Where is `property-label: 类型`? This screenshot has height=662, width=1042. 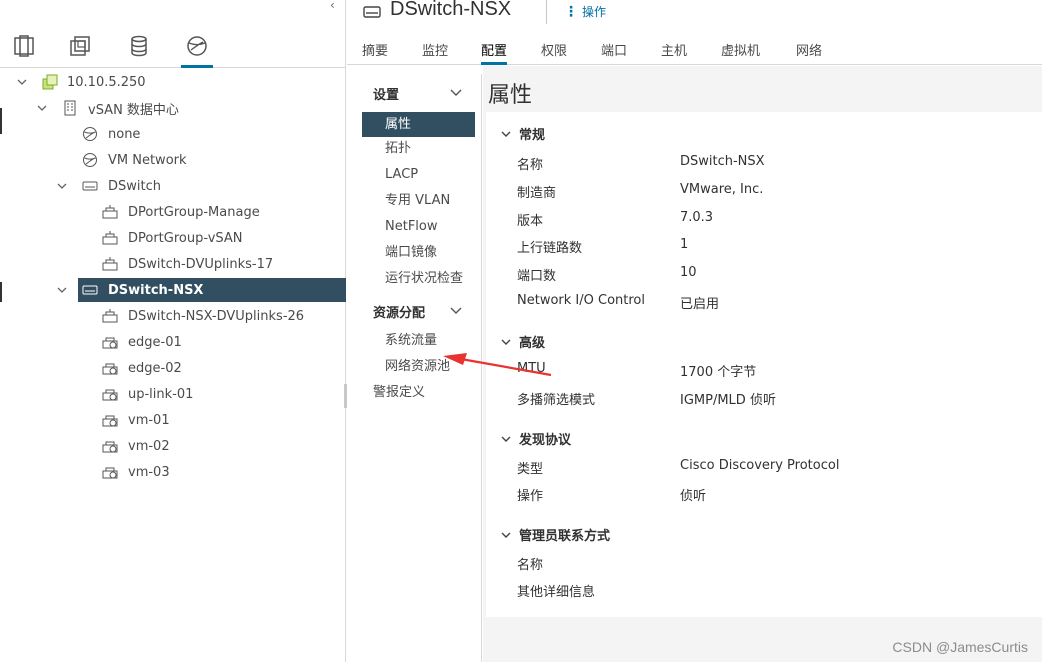 property-label: 类型 is located at coordinates (530, 469).